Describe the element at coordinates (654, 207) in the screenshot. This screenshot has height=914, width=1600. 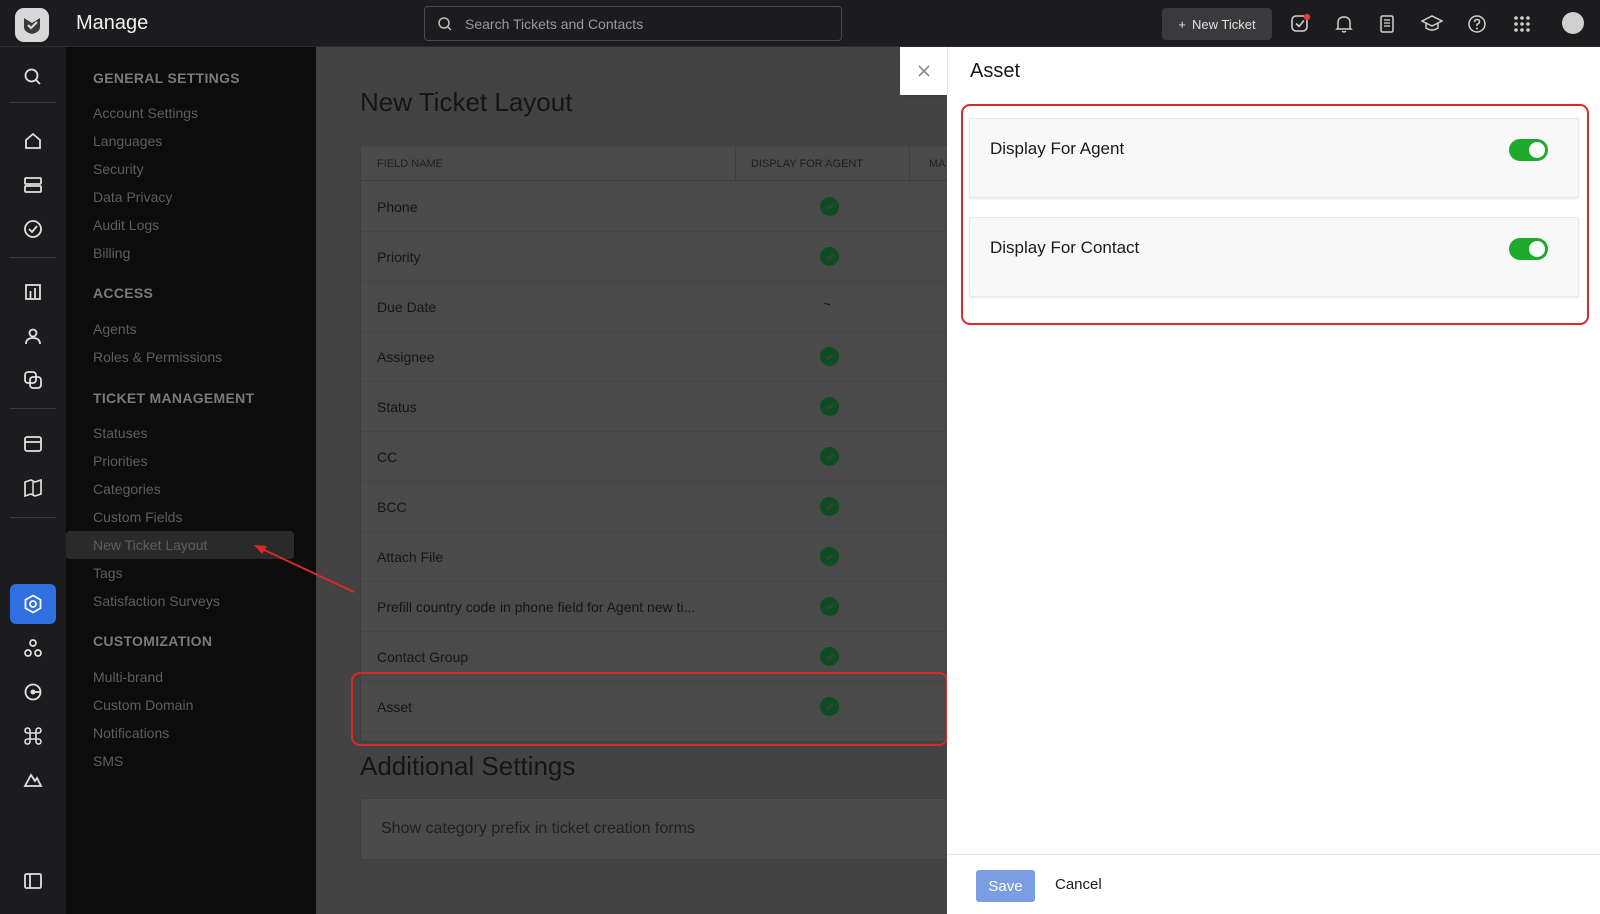
I see `table-row: Phone` at that location.